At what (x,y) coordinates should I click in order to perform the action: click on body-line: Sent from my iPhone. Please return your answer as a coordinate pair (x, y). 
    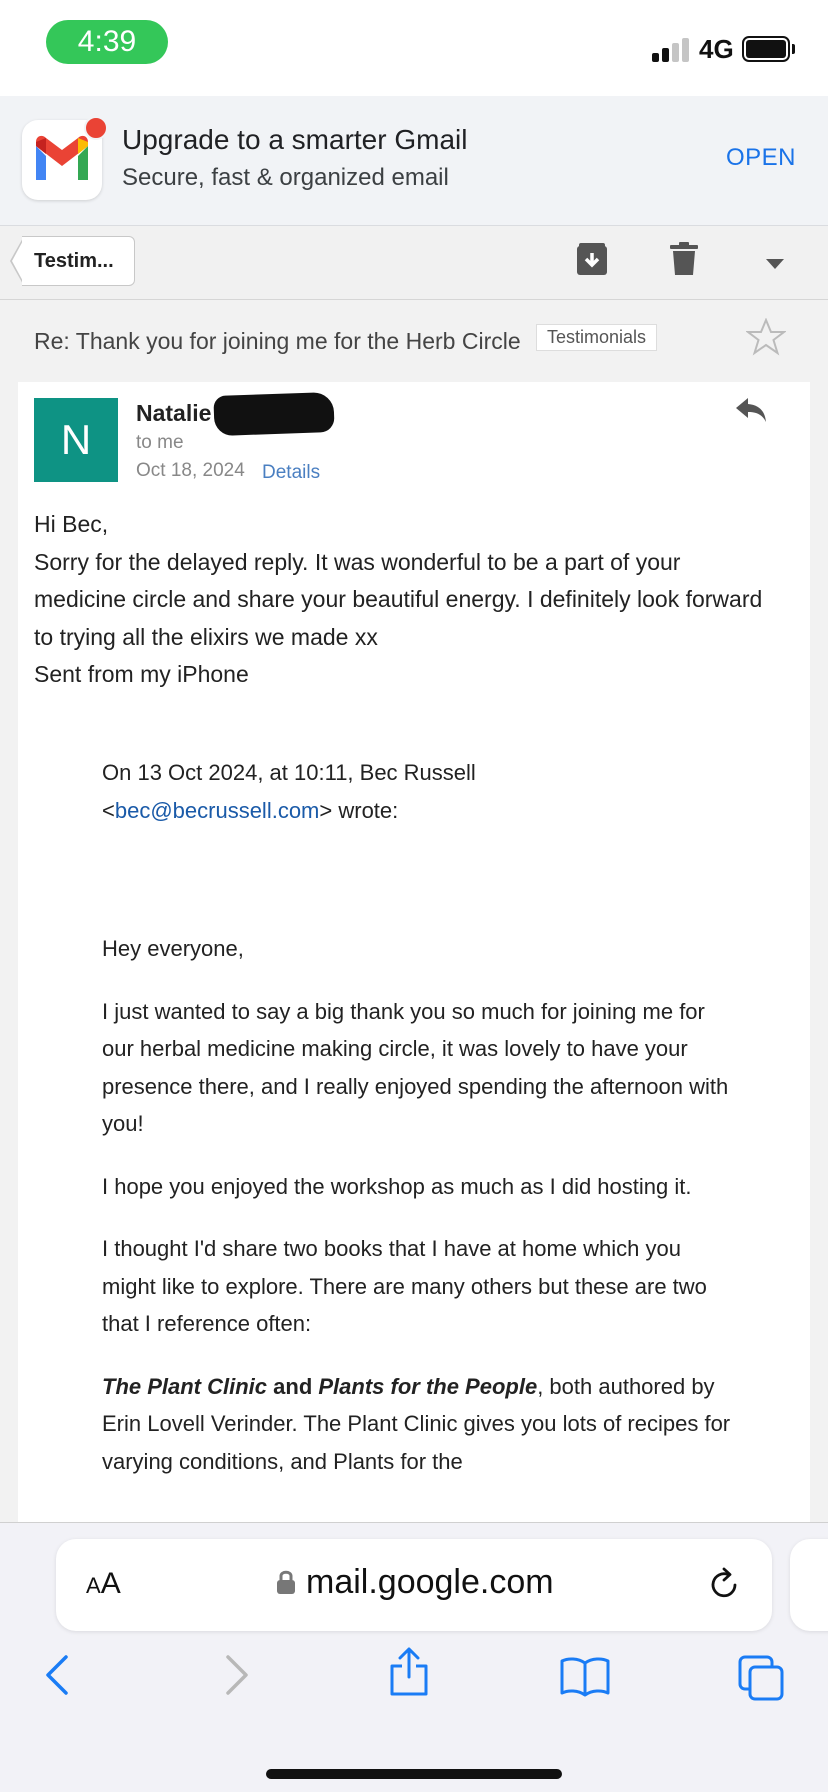
    Looking at the image, I should click on (141, 674).